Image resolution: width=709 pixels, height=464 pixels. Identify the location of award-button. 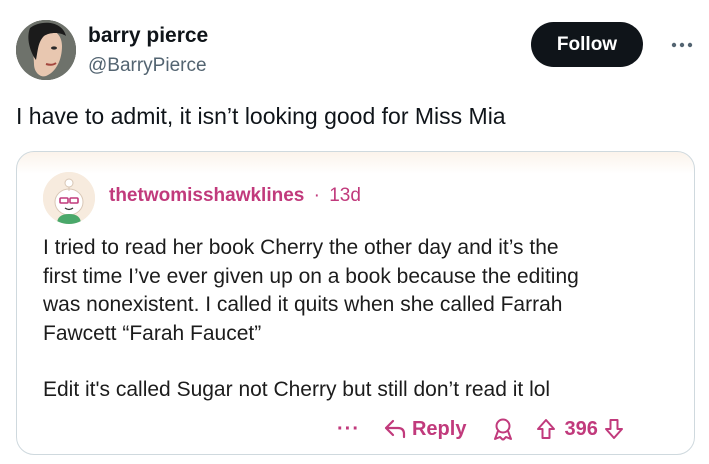
(503, 429).